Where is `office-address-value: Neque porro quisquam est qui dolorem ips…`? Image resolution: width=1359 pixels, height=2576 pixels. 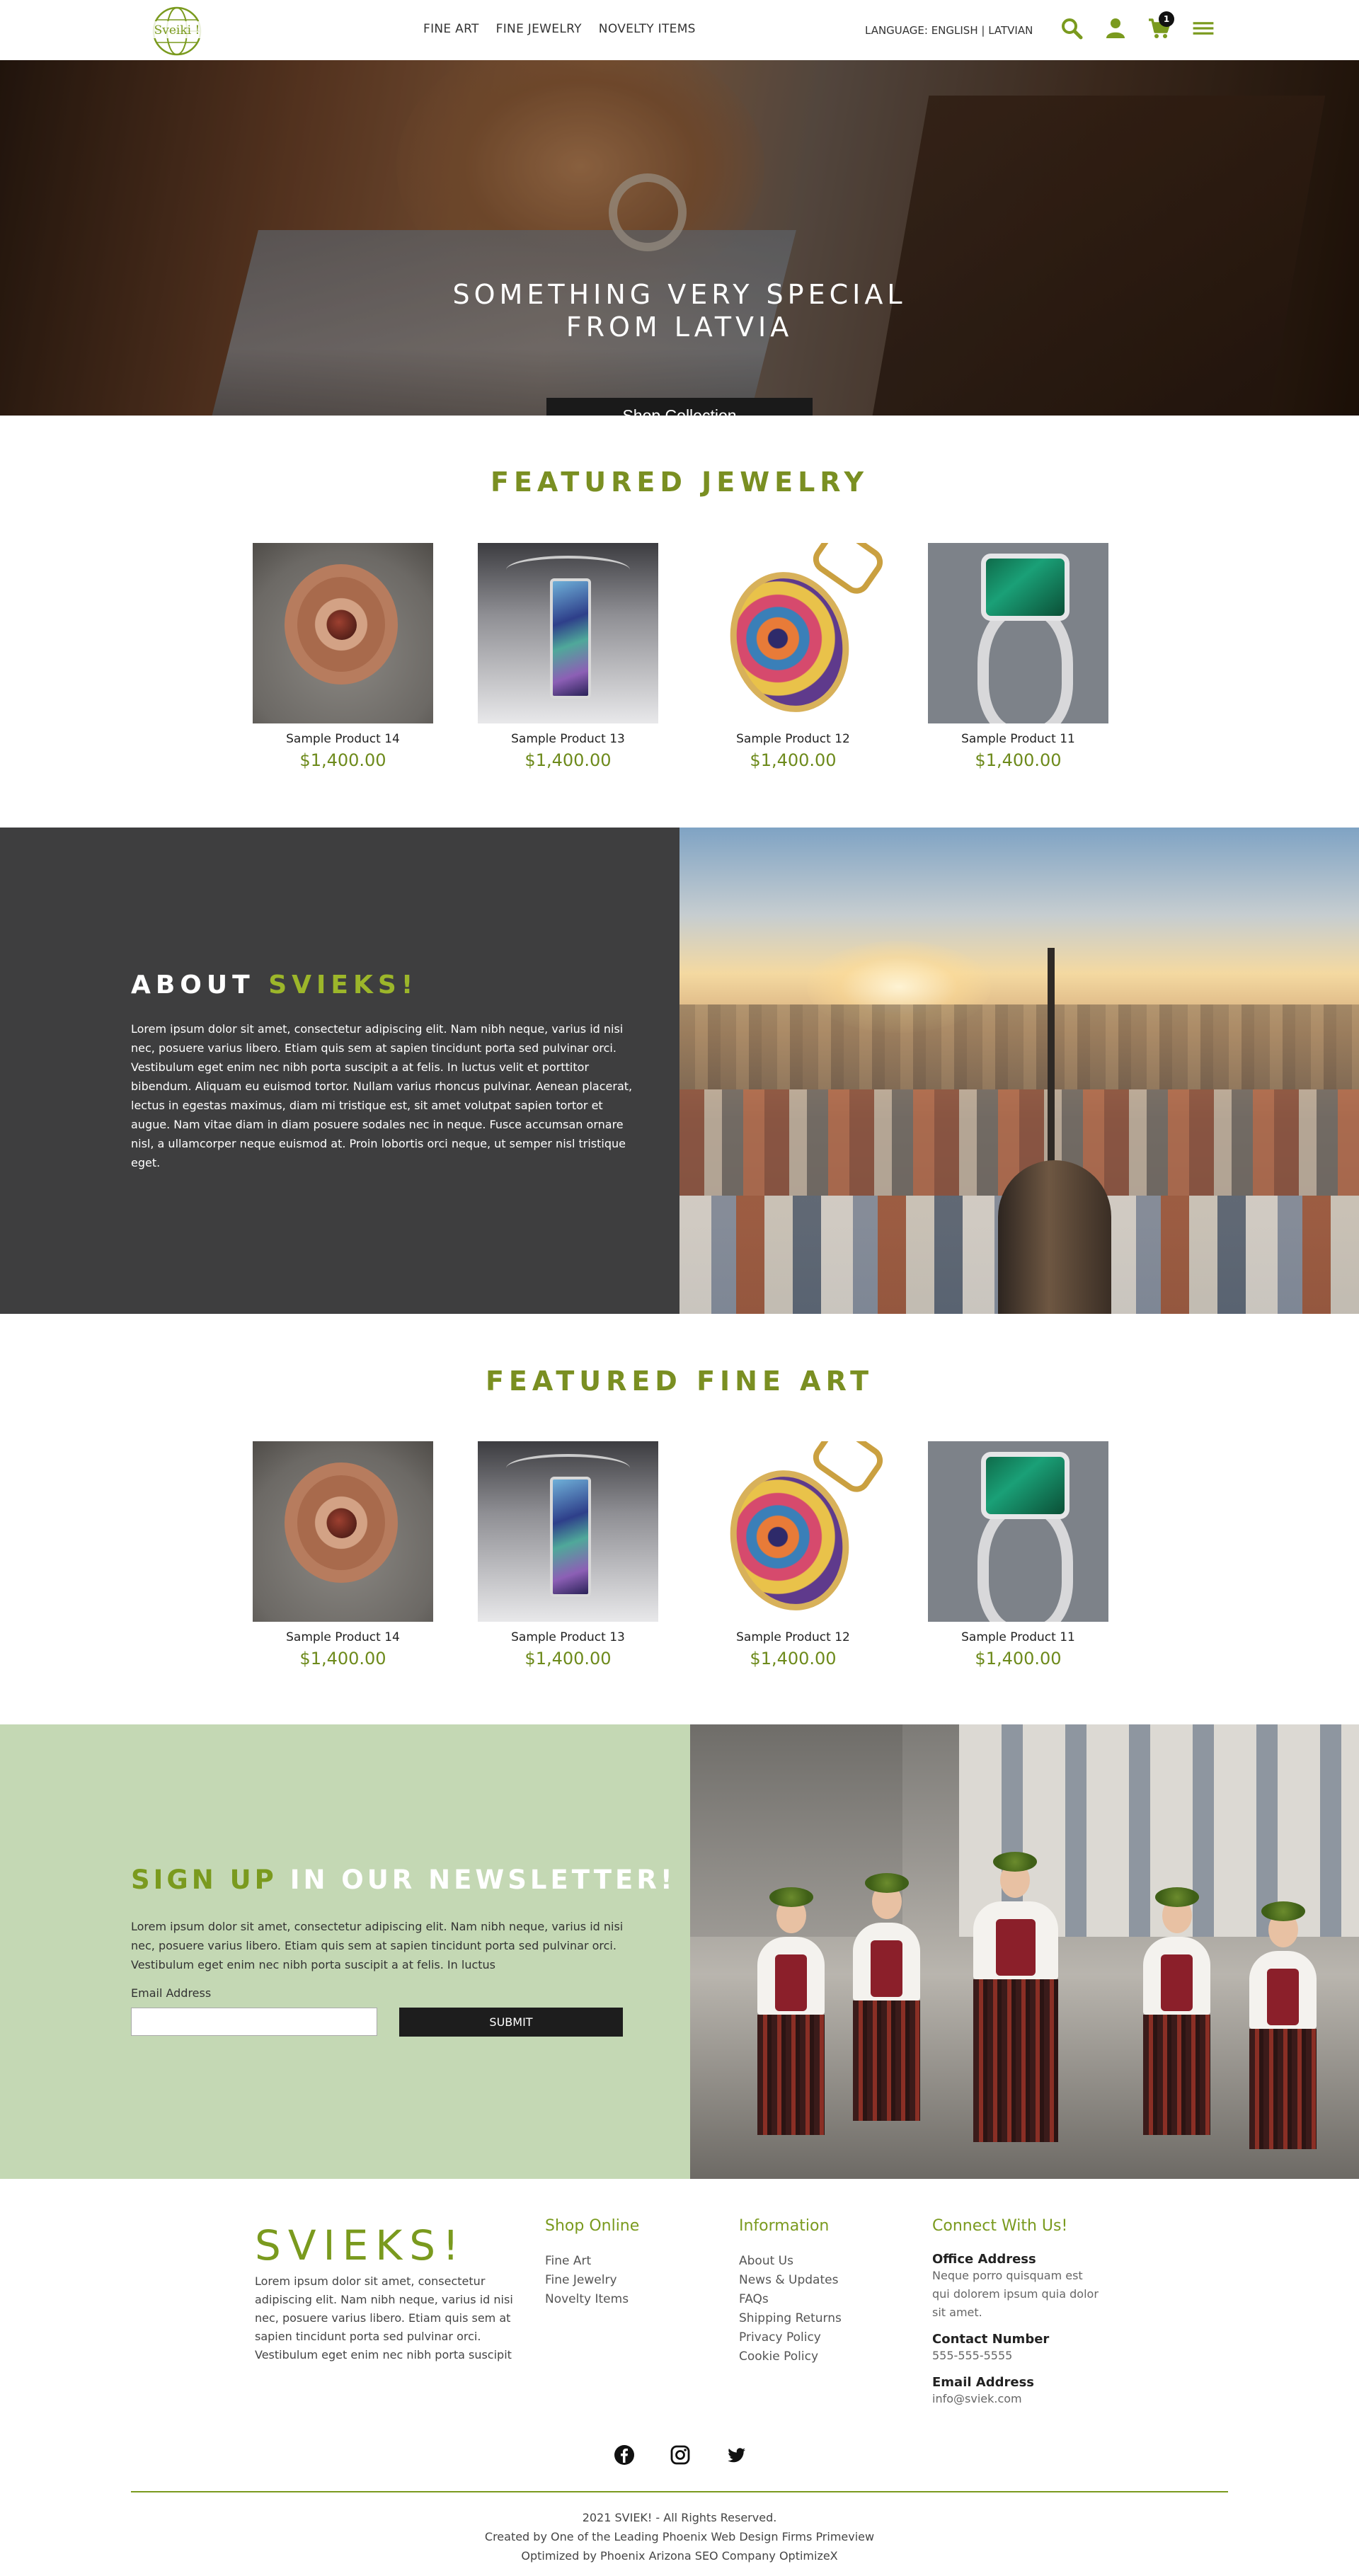
office-address-value: Neque porro quisquam est qui dolorem ips… is located at coordinates (1015, 2294).